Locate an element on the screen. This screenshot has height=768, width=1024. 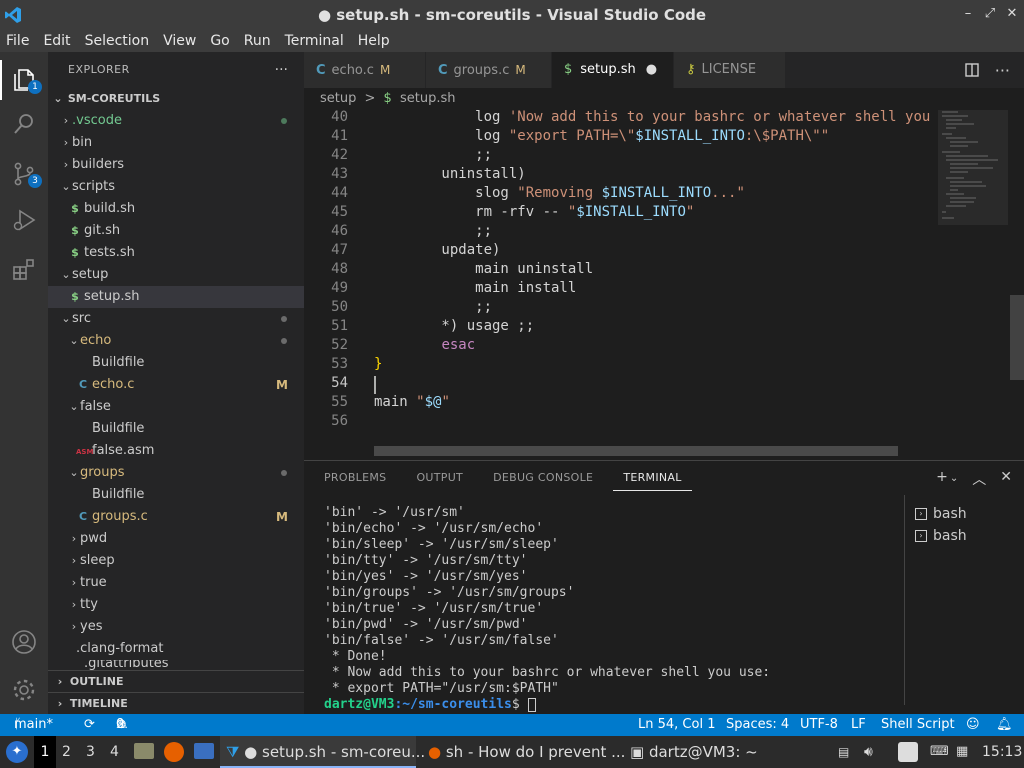
breadcrumb-folder: setup is located at coordinates (338, 98).